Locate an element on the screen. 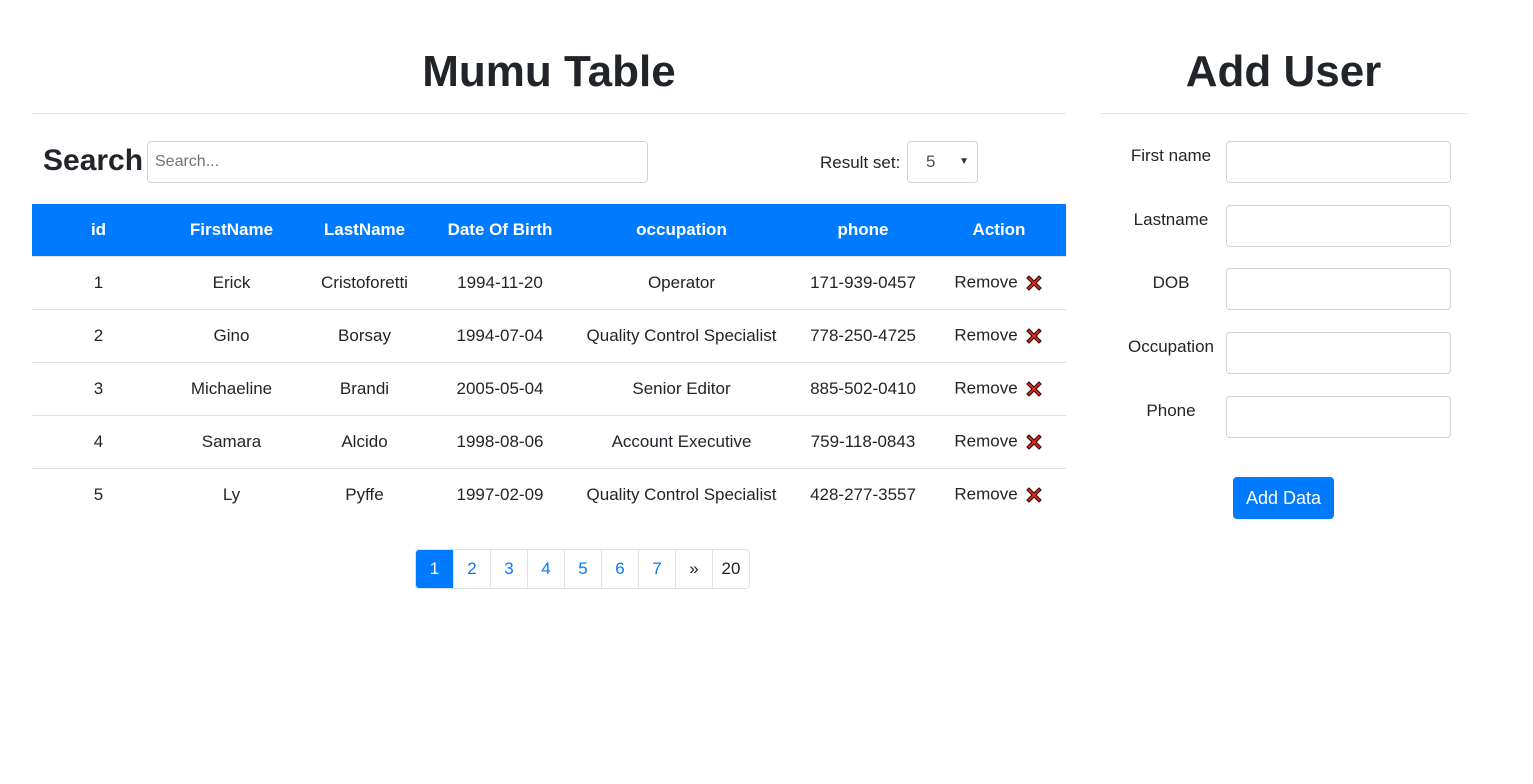 The height and width of the screenshot is (784, 1533). page-button: 20 is located at coordinates (730, 569).